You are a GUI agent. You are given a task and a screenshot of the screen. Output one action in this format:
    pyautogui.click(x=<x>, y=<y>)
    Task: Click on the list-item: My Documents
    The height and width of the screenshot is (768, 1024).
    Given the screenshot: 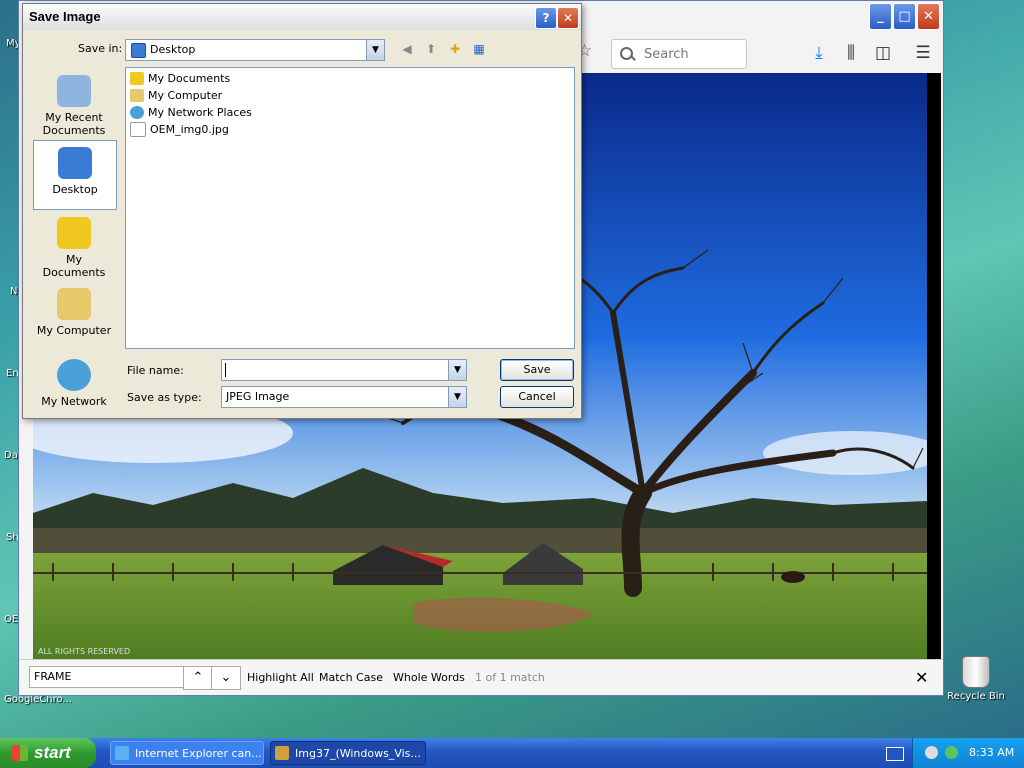 What is the action you would take?
    pyautogui.click(x=180, y=78)
    